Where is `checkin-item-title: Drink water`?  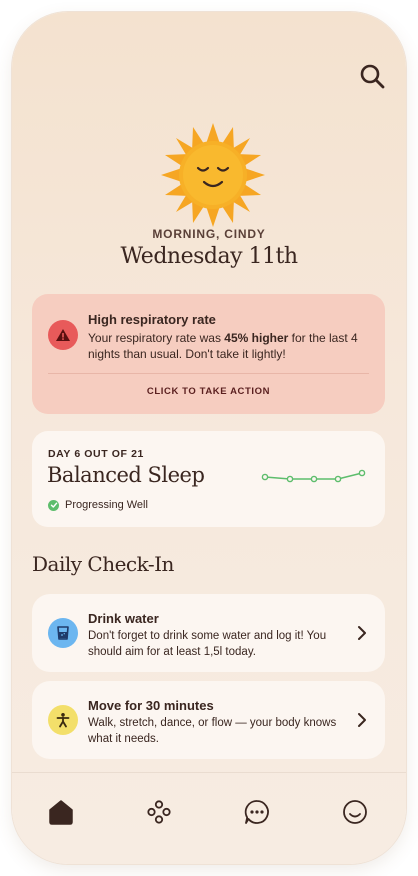 checkin-item-title: Drink water is located at coordinates (123, 618).